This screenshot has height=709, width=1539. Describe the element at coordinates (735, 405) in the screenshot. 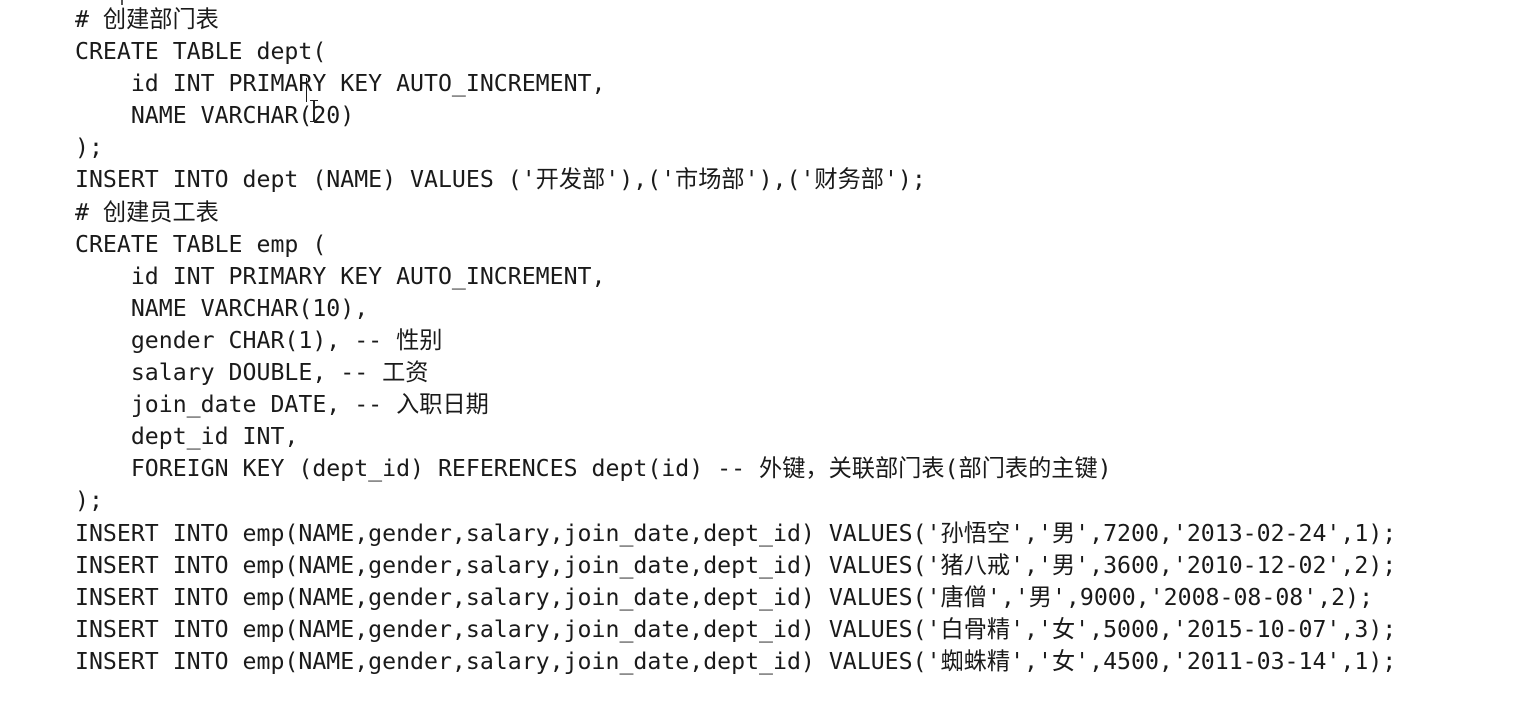

I see `code-line: join_date DATE, -- 入职日期` at that location.